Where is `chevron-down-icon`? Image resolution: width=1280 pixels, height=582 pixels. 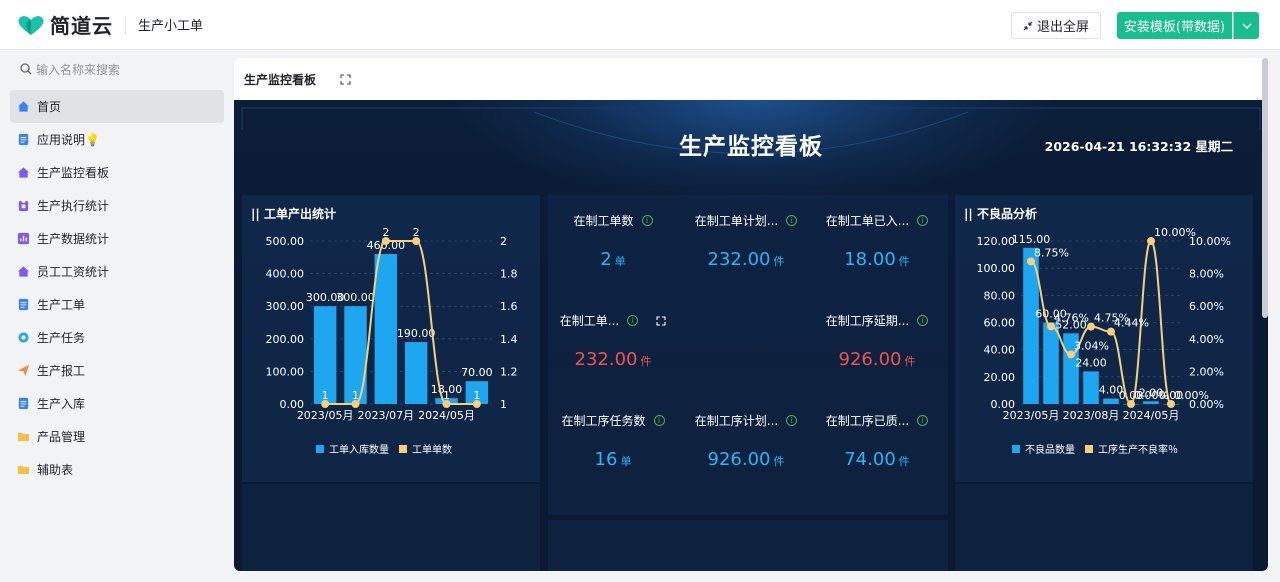 chevron-down-icon is located at coordinates (1246, 26).